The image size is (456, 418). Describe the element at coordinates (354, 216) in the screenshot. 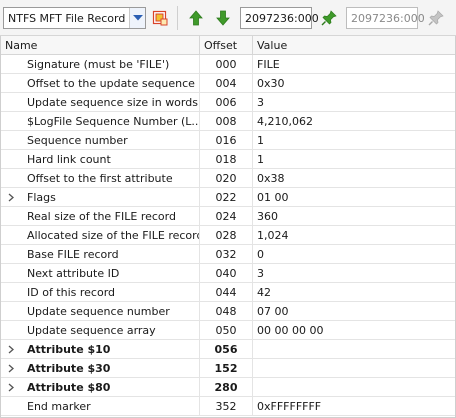

I see `row-value: 360` at that location.